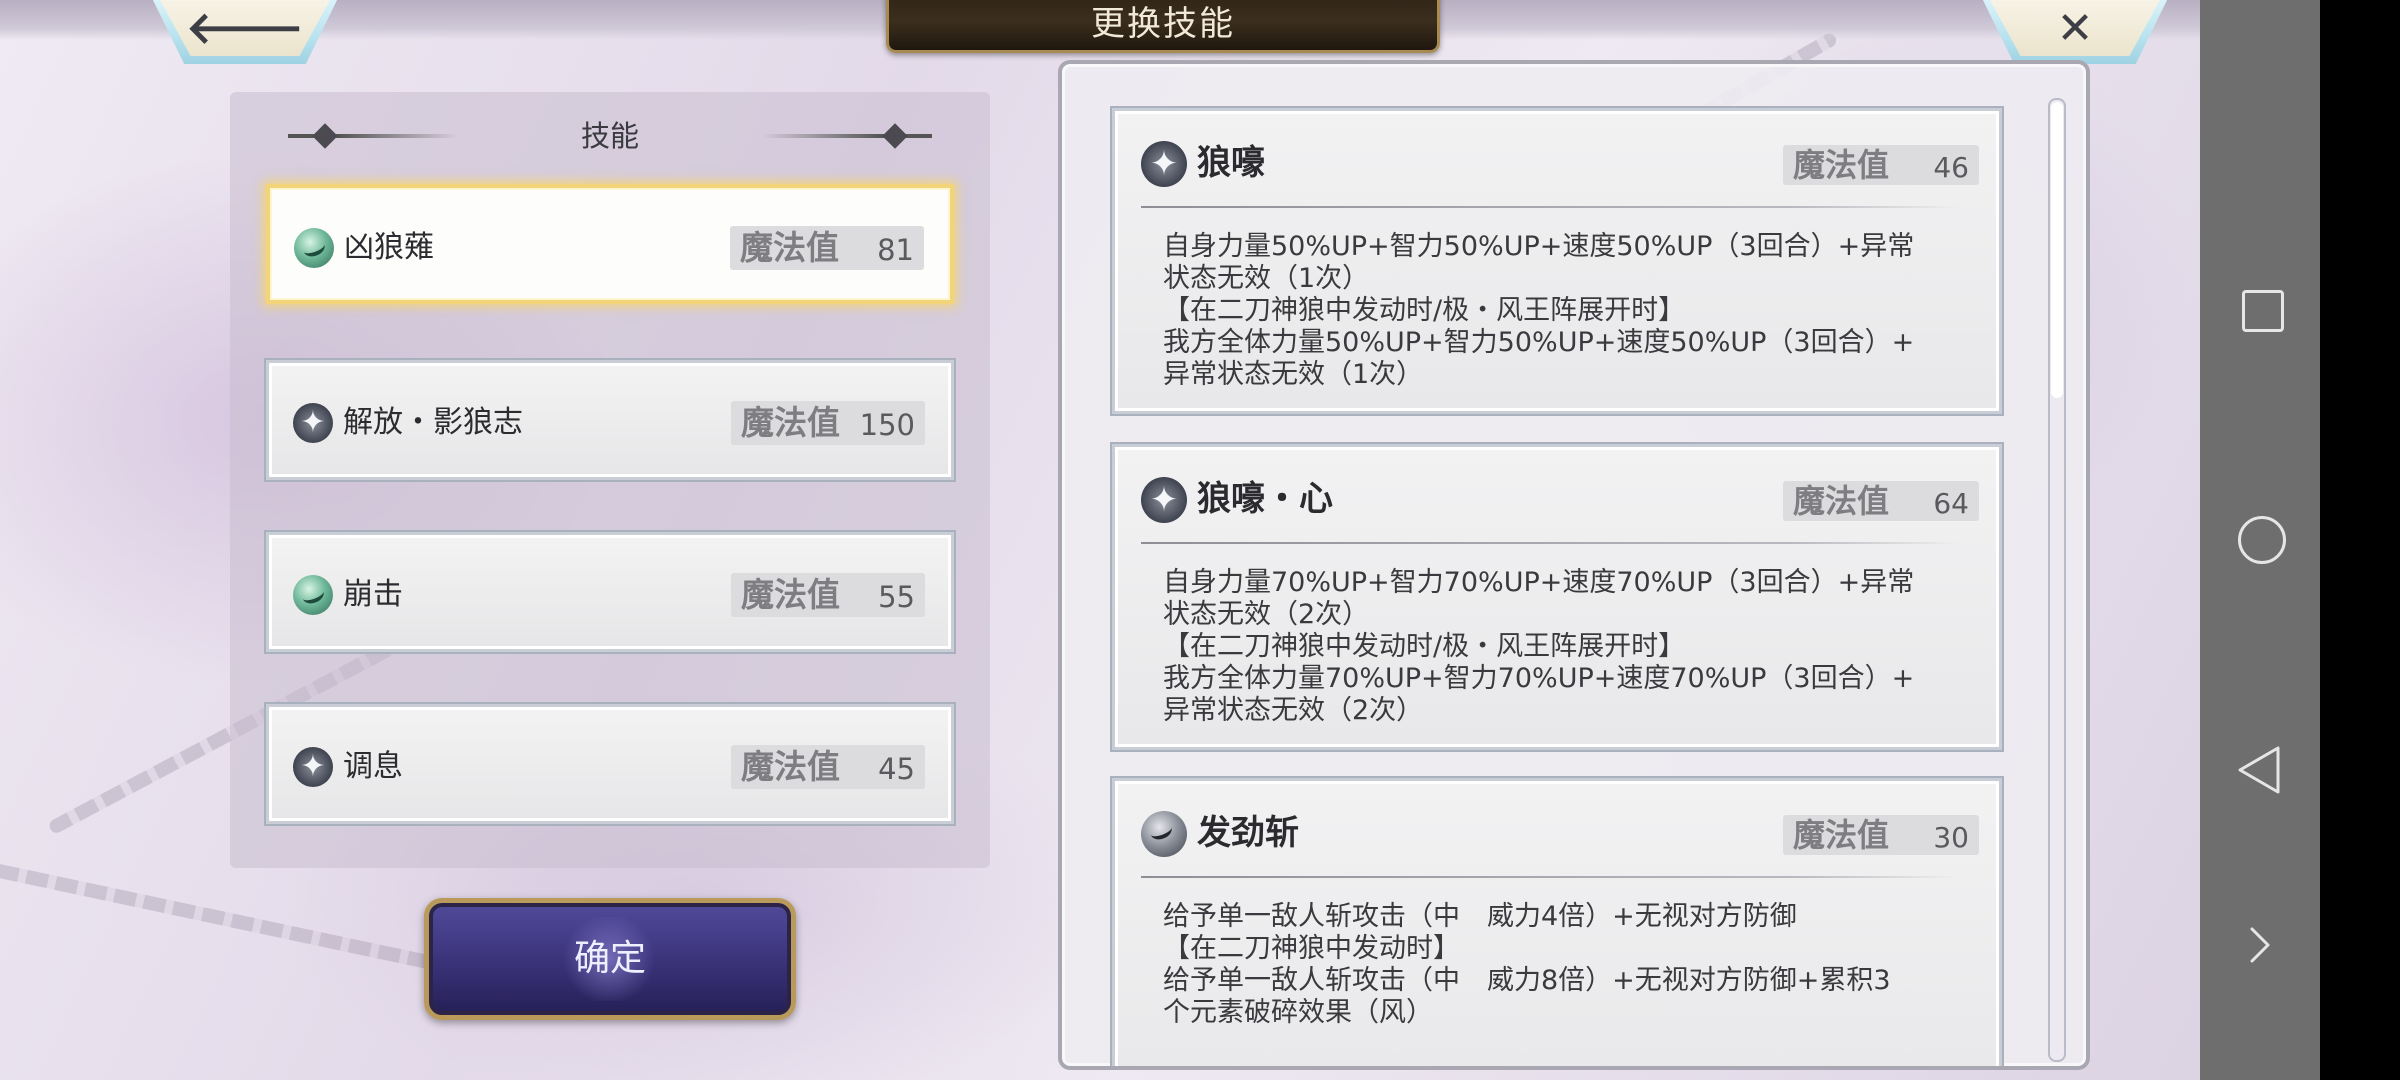 The width and height of the screenshot is (2400, 1080). What do you see at coordinates (1951, 167) in the screenshot?
I see `mp-value: 46` at bounding box center [1951, 167].